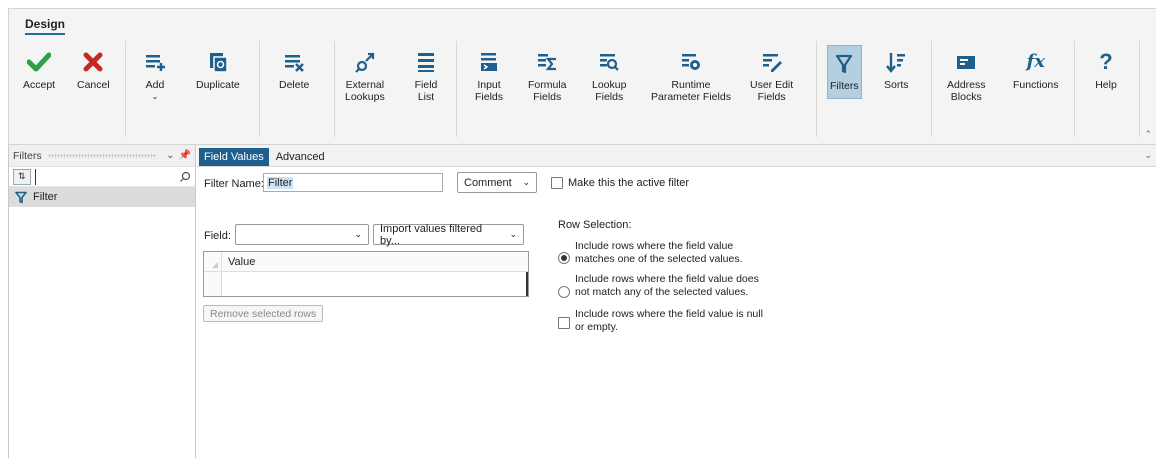 The height and width of the screenshot is (458, 1156). I want to click on accept-button: Accept, so click(39, 70).